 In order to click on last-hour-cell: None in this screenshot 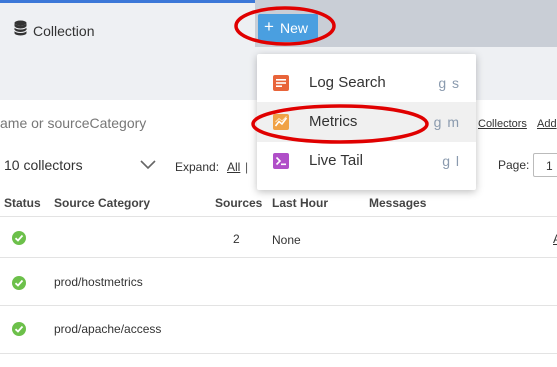, I will do `click(286, 240)`.